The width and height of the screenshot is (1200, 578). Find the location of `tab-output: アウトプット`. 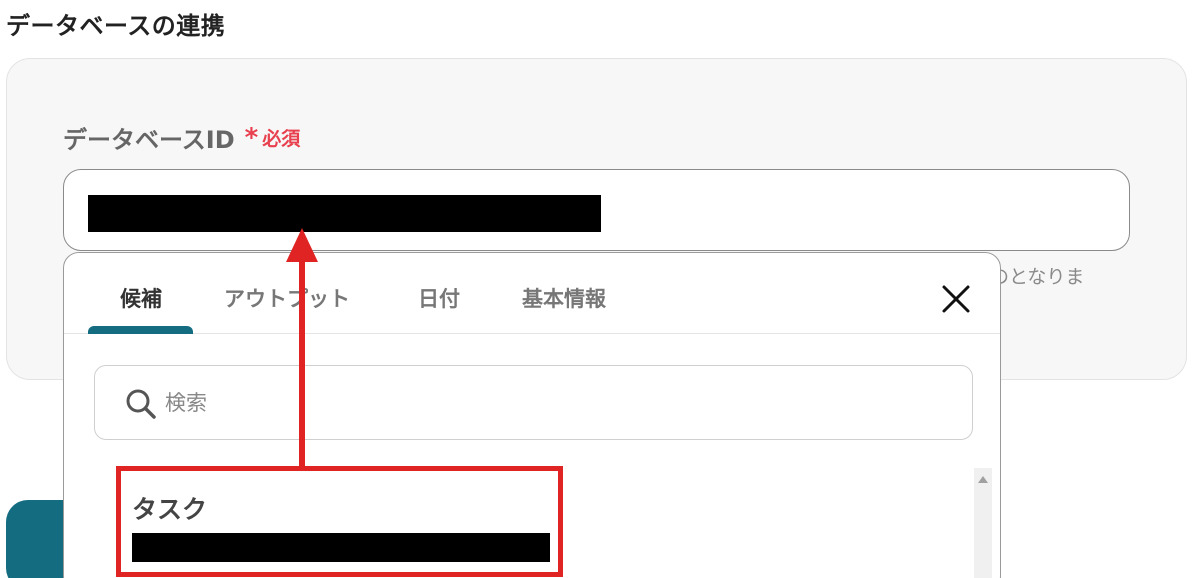

tab-output: アウトプット is located at coordinates (287, 298).